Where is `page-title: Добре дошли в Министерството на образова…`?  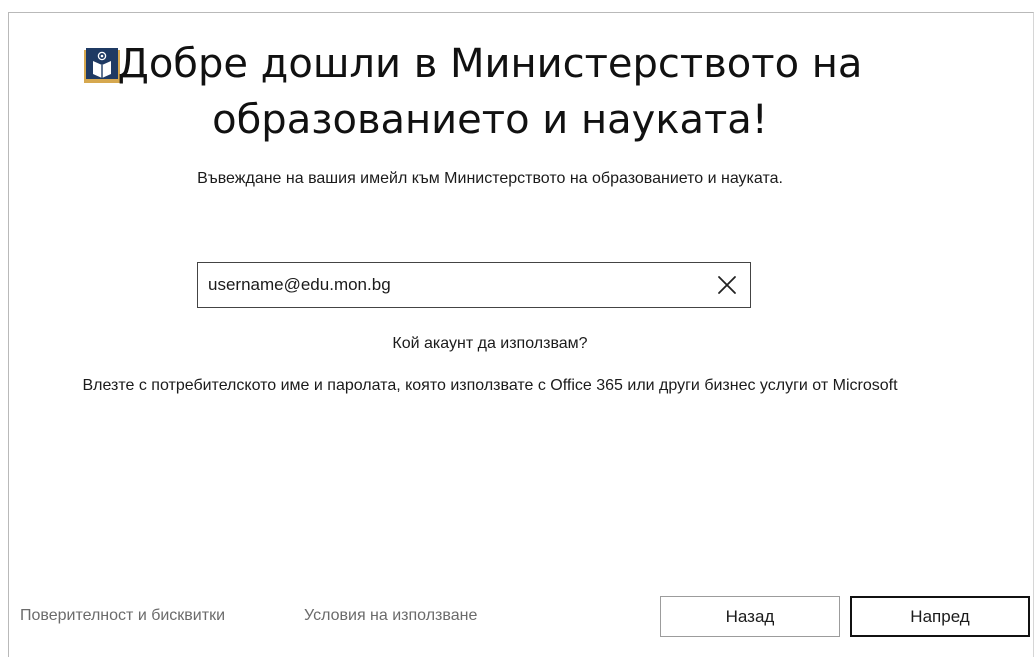
page-title: Добре дошли в Министерството на образова… is located at coordinates (490, 92).